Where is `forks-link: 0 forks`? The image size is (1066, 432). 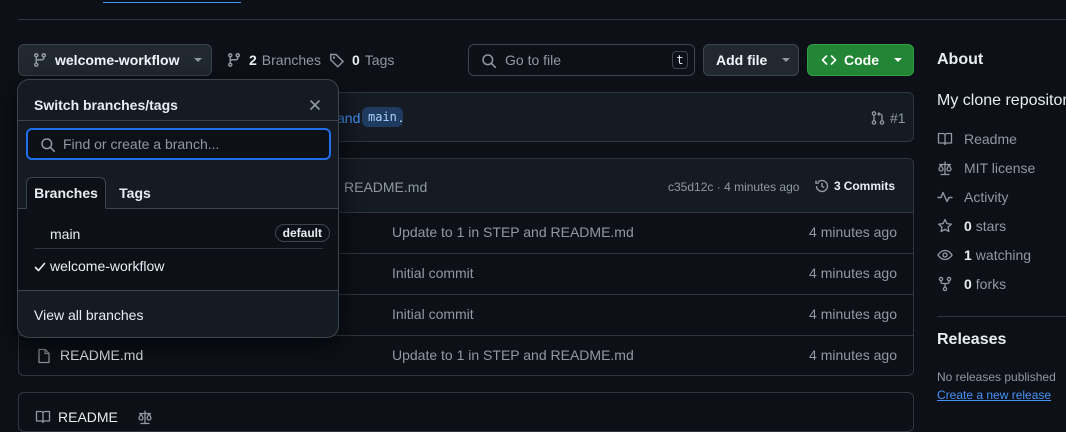
forks-link: 0 forks is located at coordinates (971, 284).